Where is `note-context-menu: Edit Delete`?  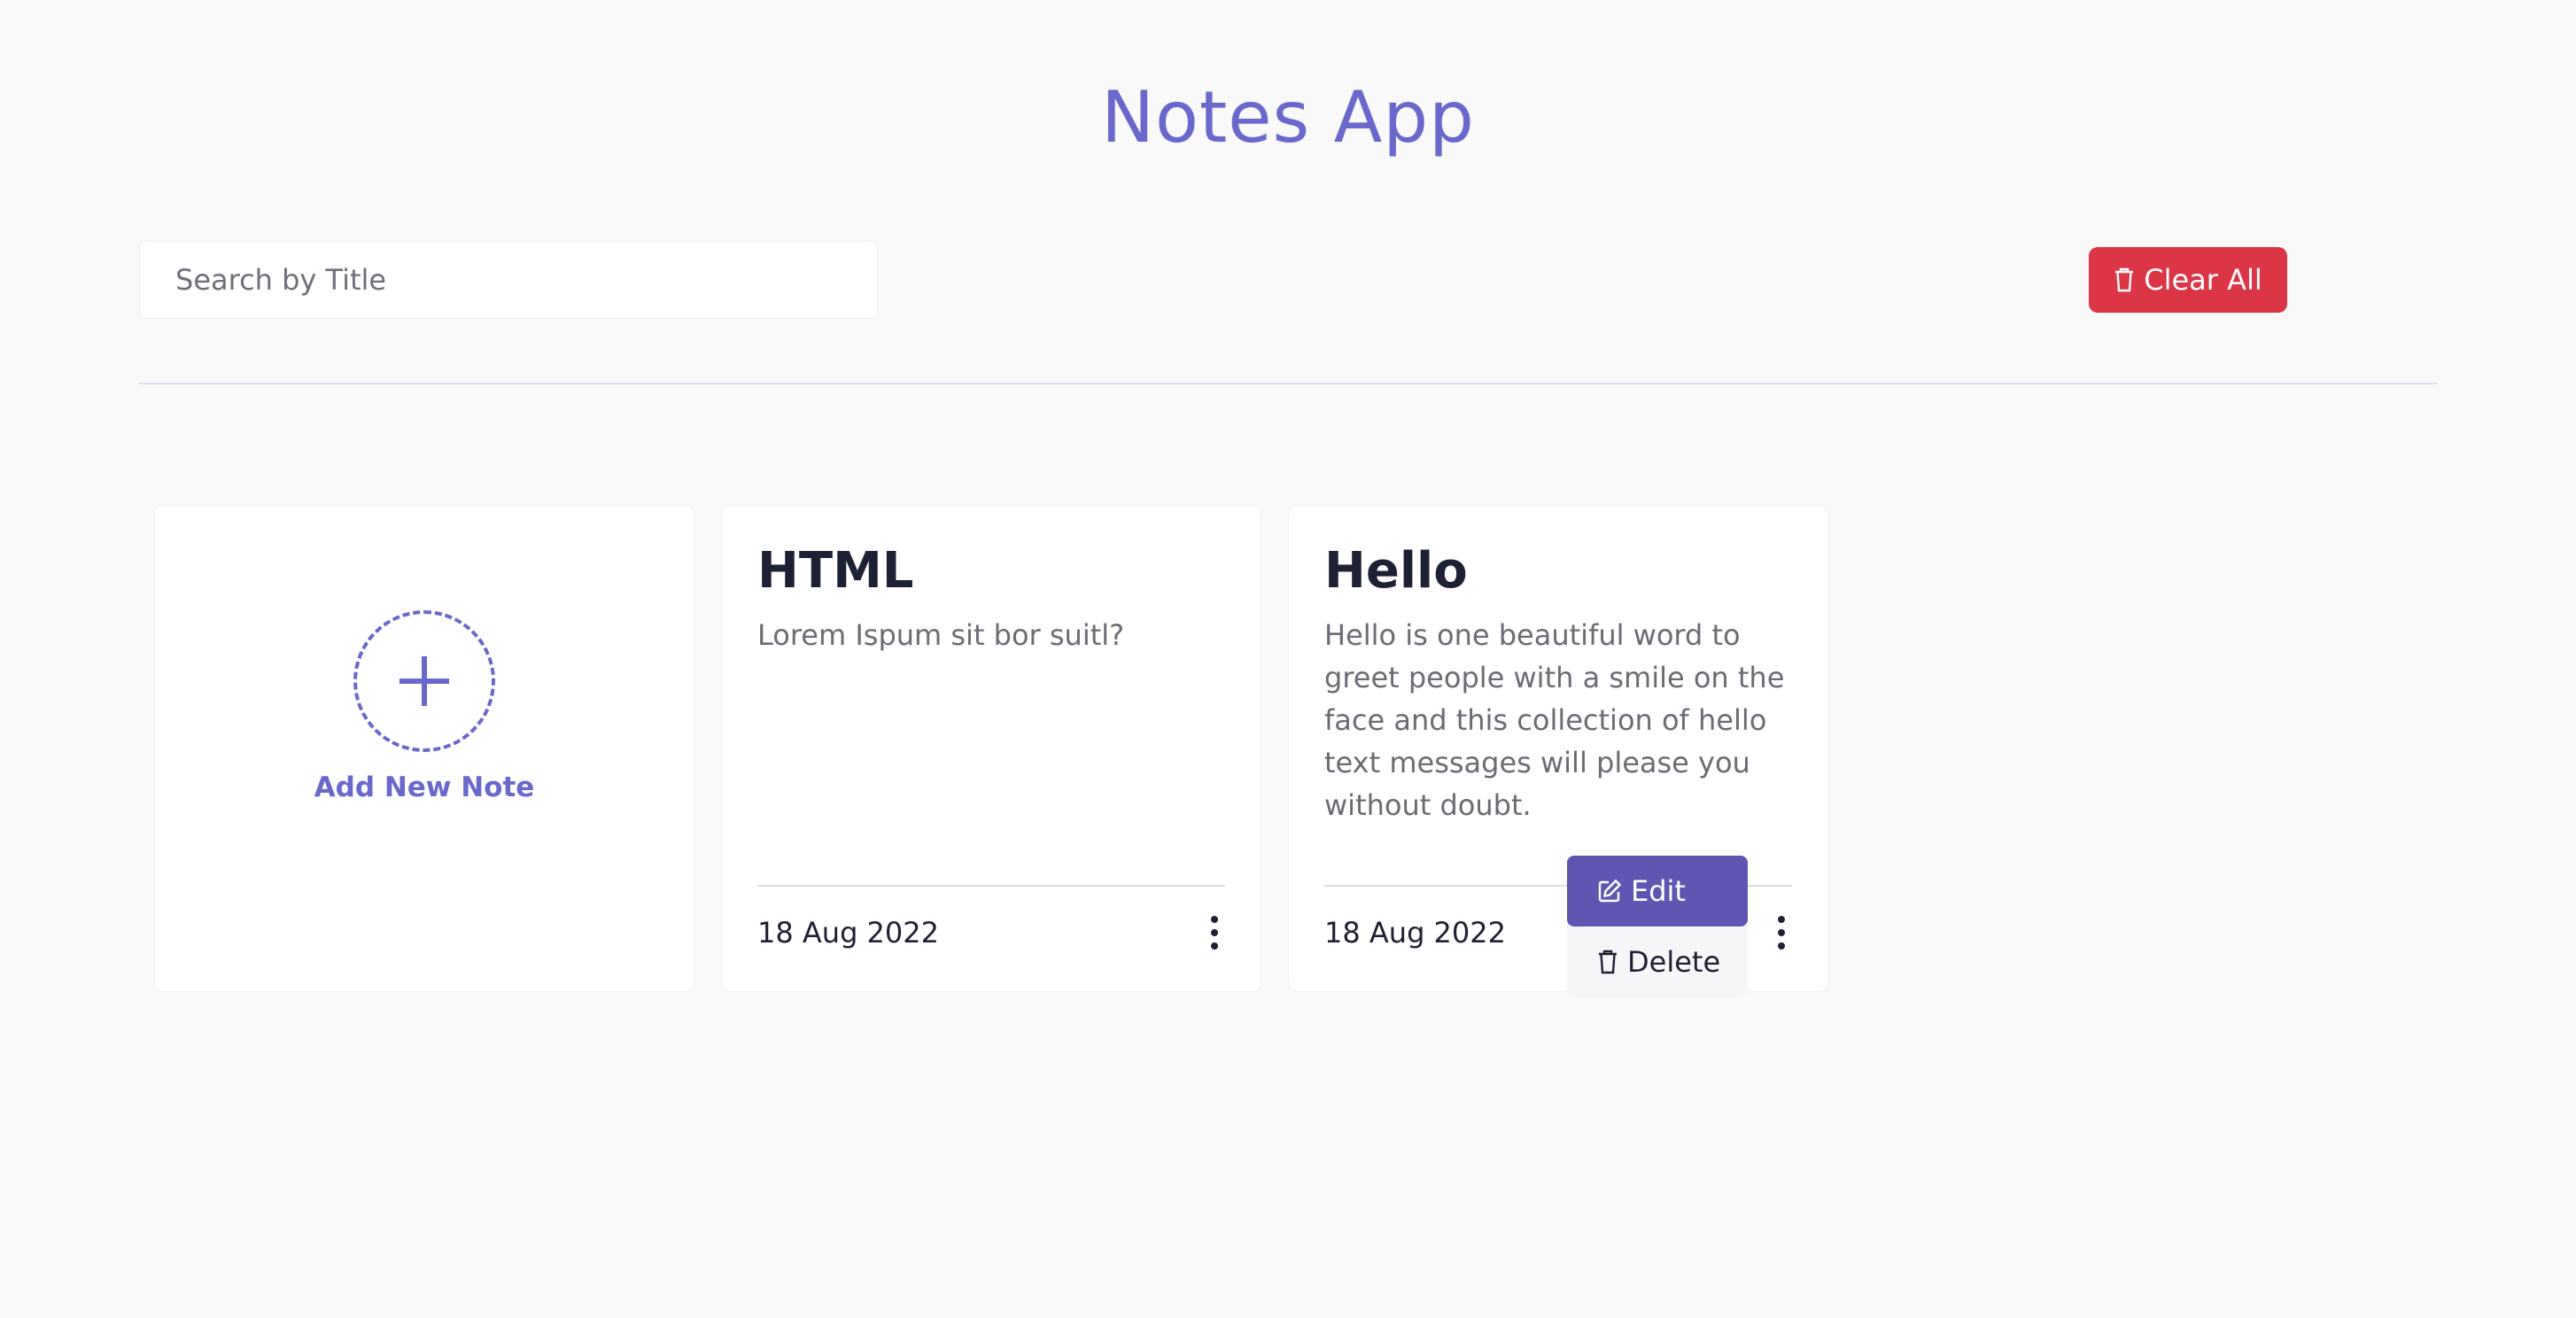 note-context-menu: Edit Delete is located at coordinates (1657, 926).